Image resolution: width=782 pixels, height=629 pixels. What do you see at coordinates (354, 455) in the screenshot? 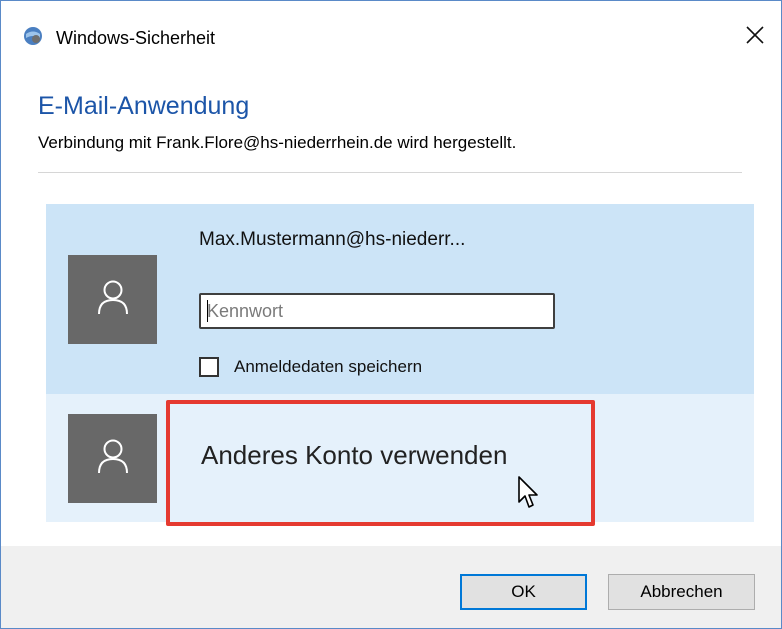
I see `use-other-account-label: Anderes Konto verwenden` at bounding box center [354, 455].